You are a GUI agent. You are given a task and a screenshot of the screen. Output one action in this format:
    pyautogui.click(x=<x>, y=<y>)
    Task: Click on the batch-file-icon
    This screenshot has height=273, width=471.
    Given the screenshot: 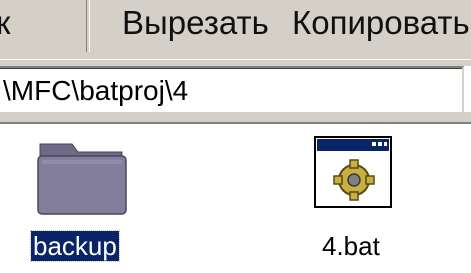 What is the action you would take?
    pyautogui.click(x=353, y=172)
    